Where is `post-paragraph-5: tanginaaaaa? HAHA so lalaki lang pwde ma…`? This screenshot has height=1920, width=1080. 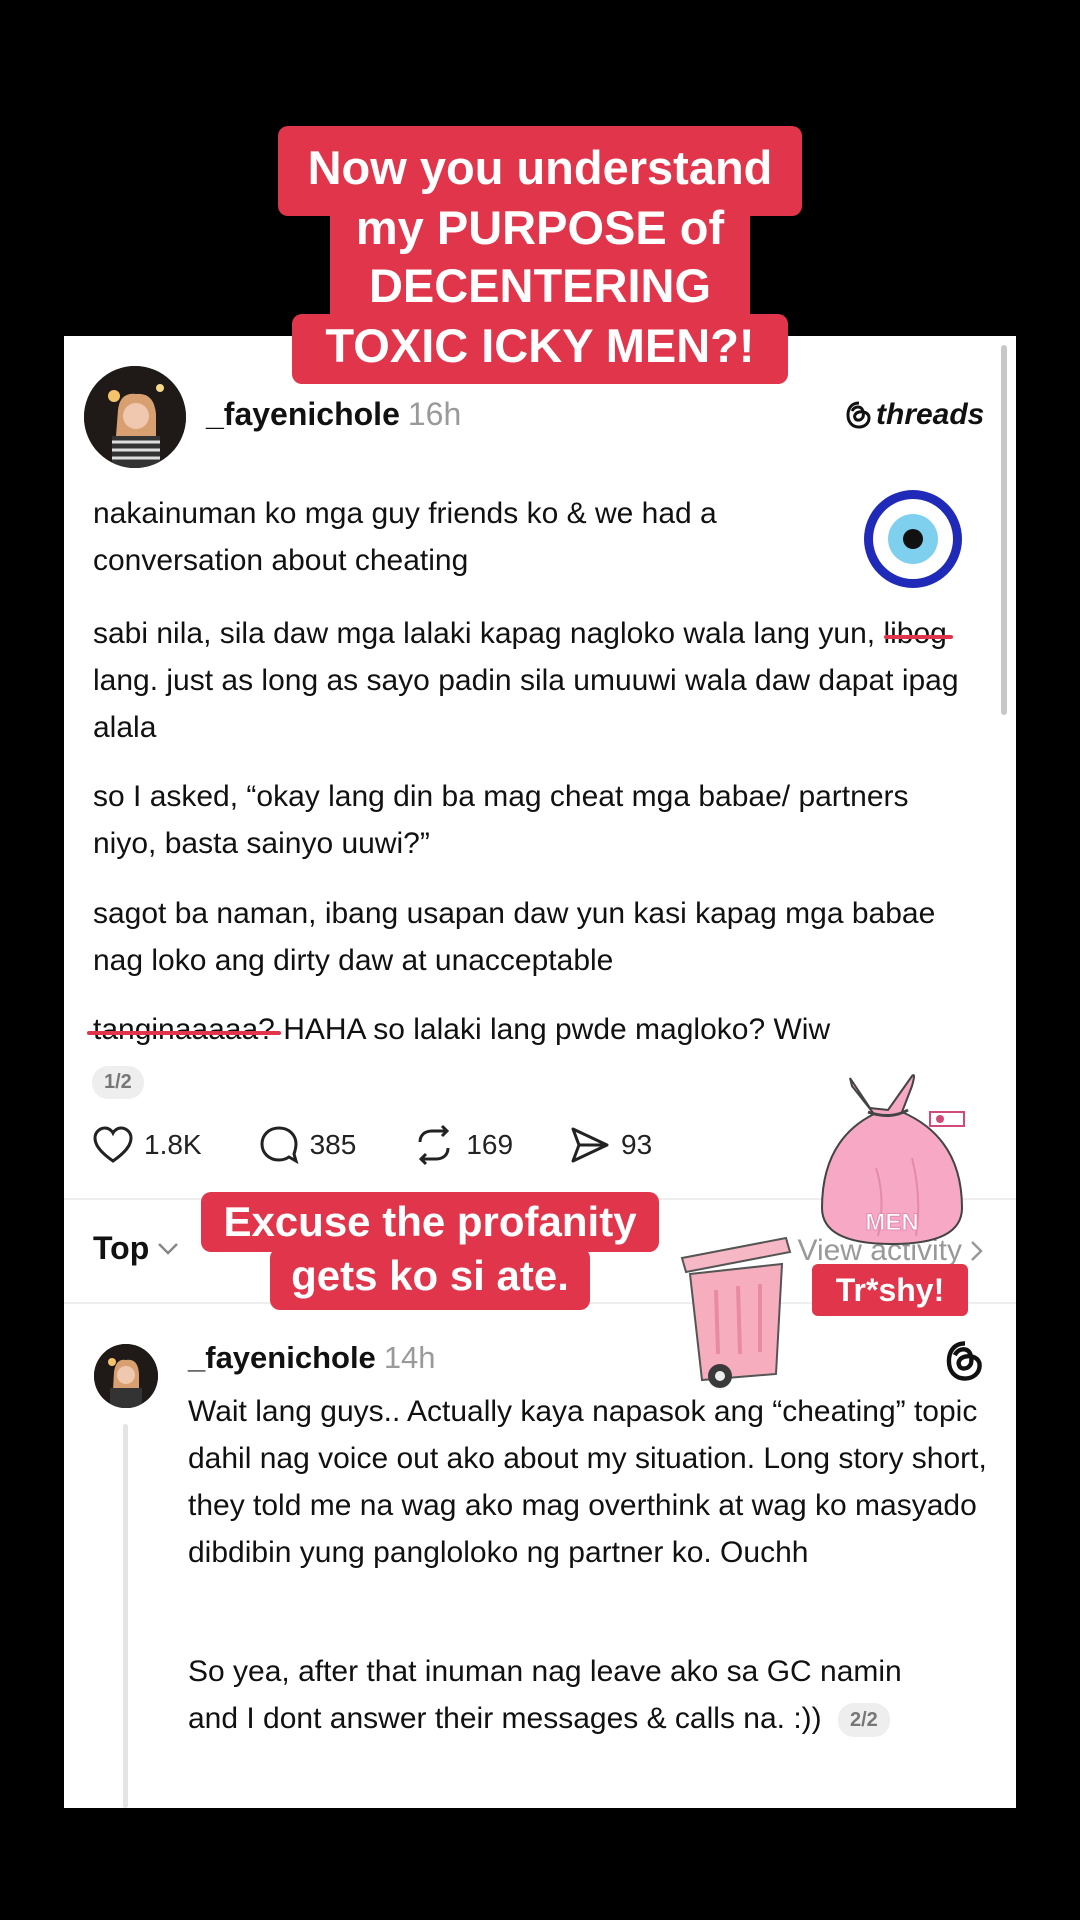
post-paragraph-5: tanginaaaaa? HAHA so lalaki lang pwde ma… is located at coordinates (543, 1029).